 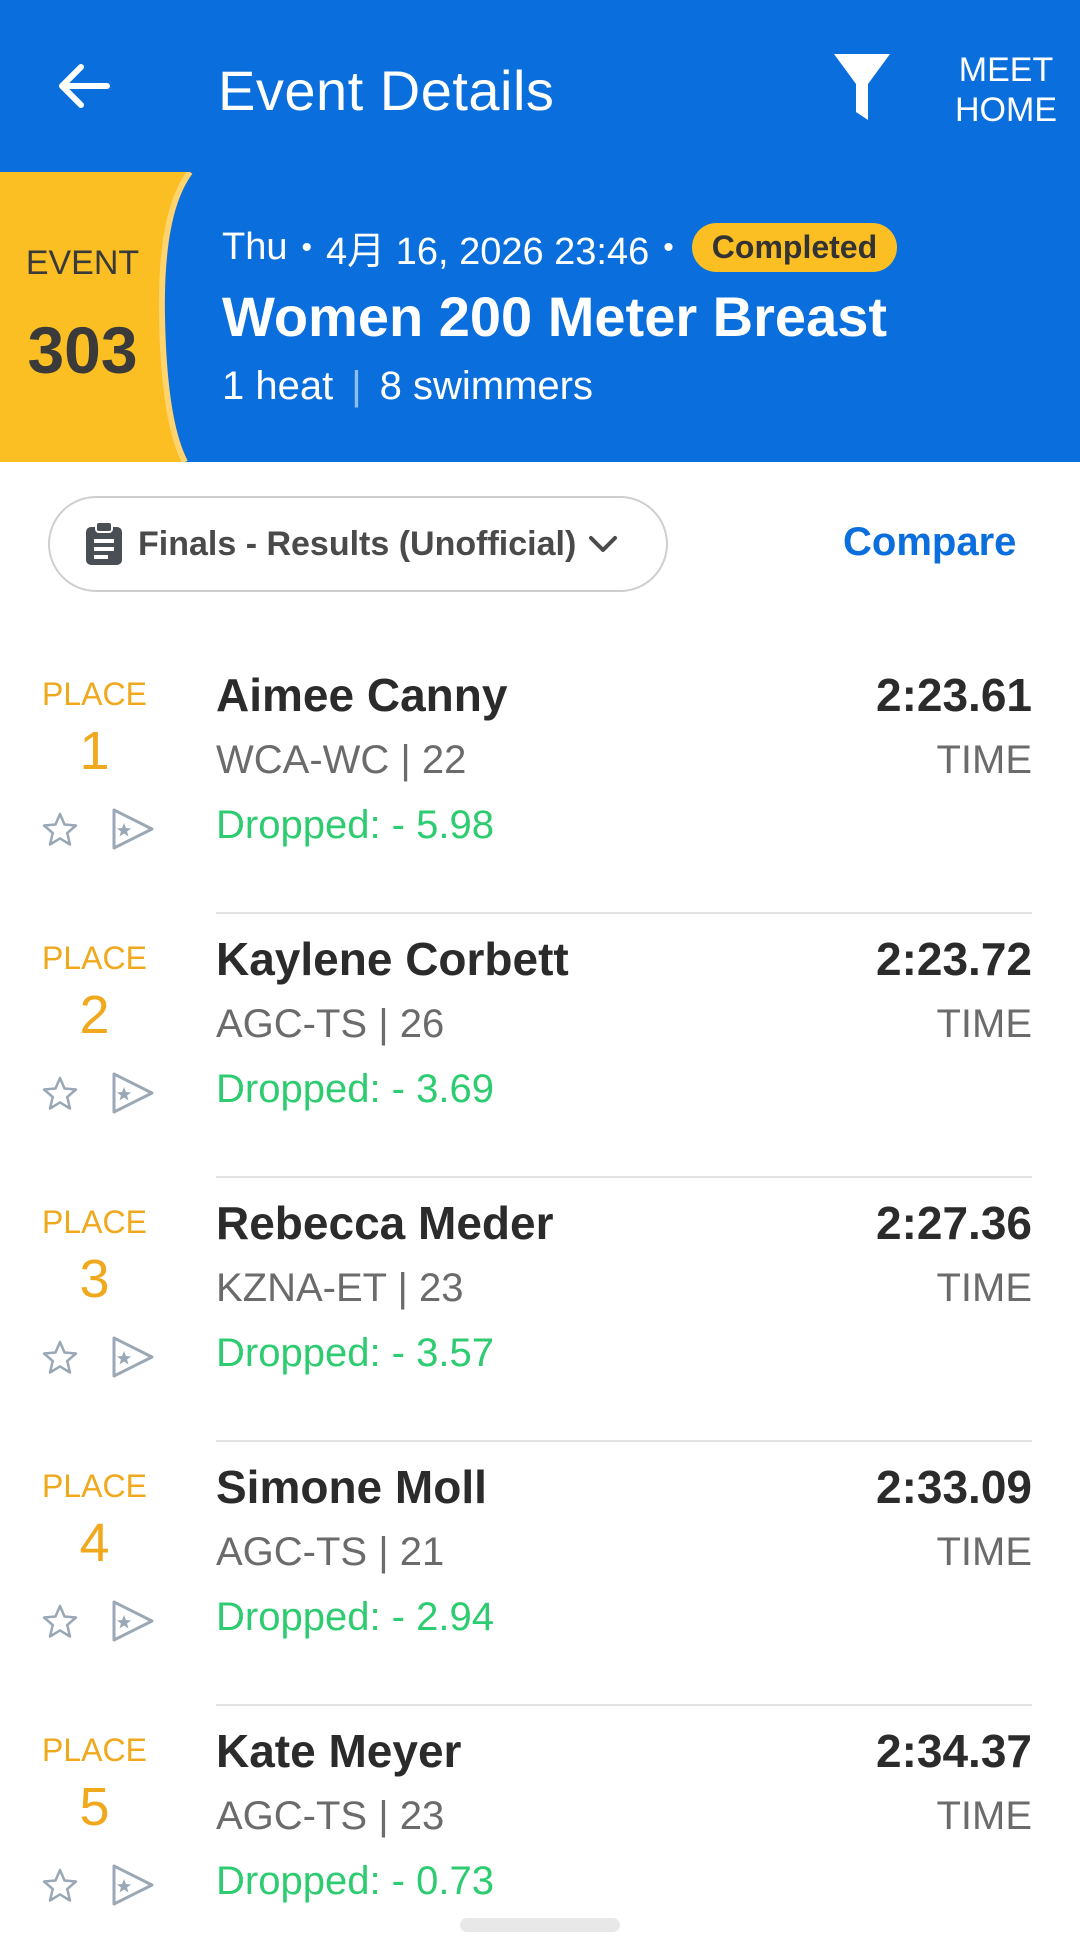 I want to click on final-time: 2:33.09, so click(x=953, y=1487).